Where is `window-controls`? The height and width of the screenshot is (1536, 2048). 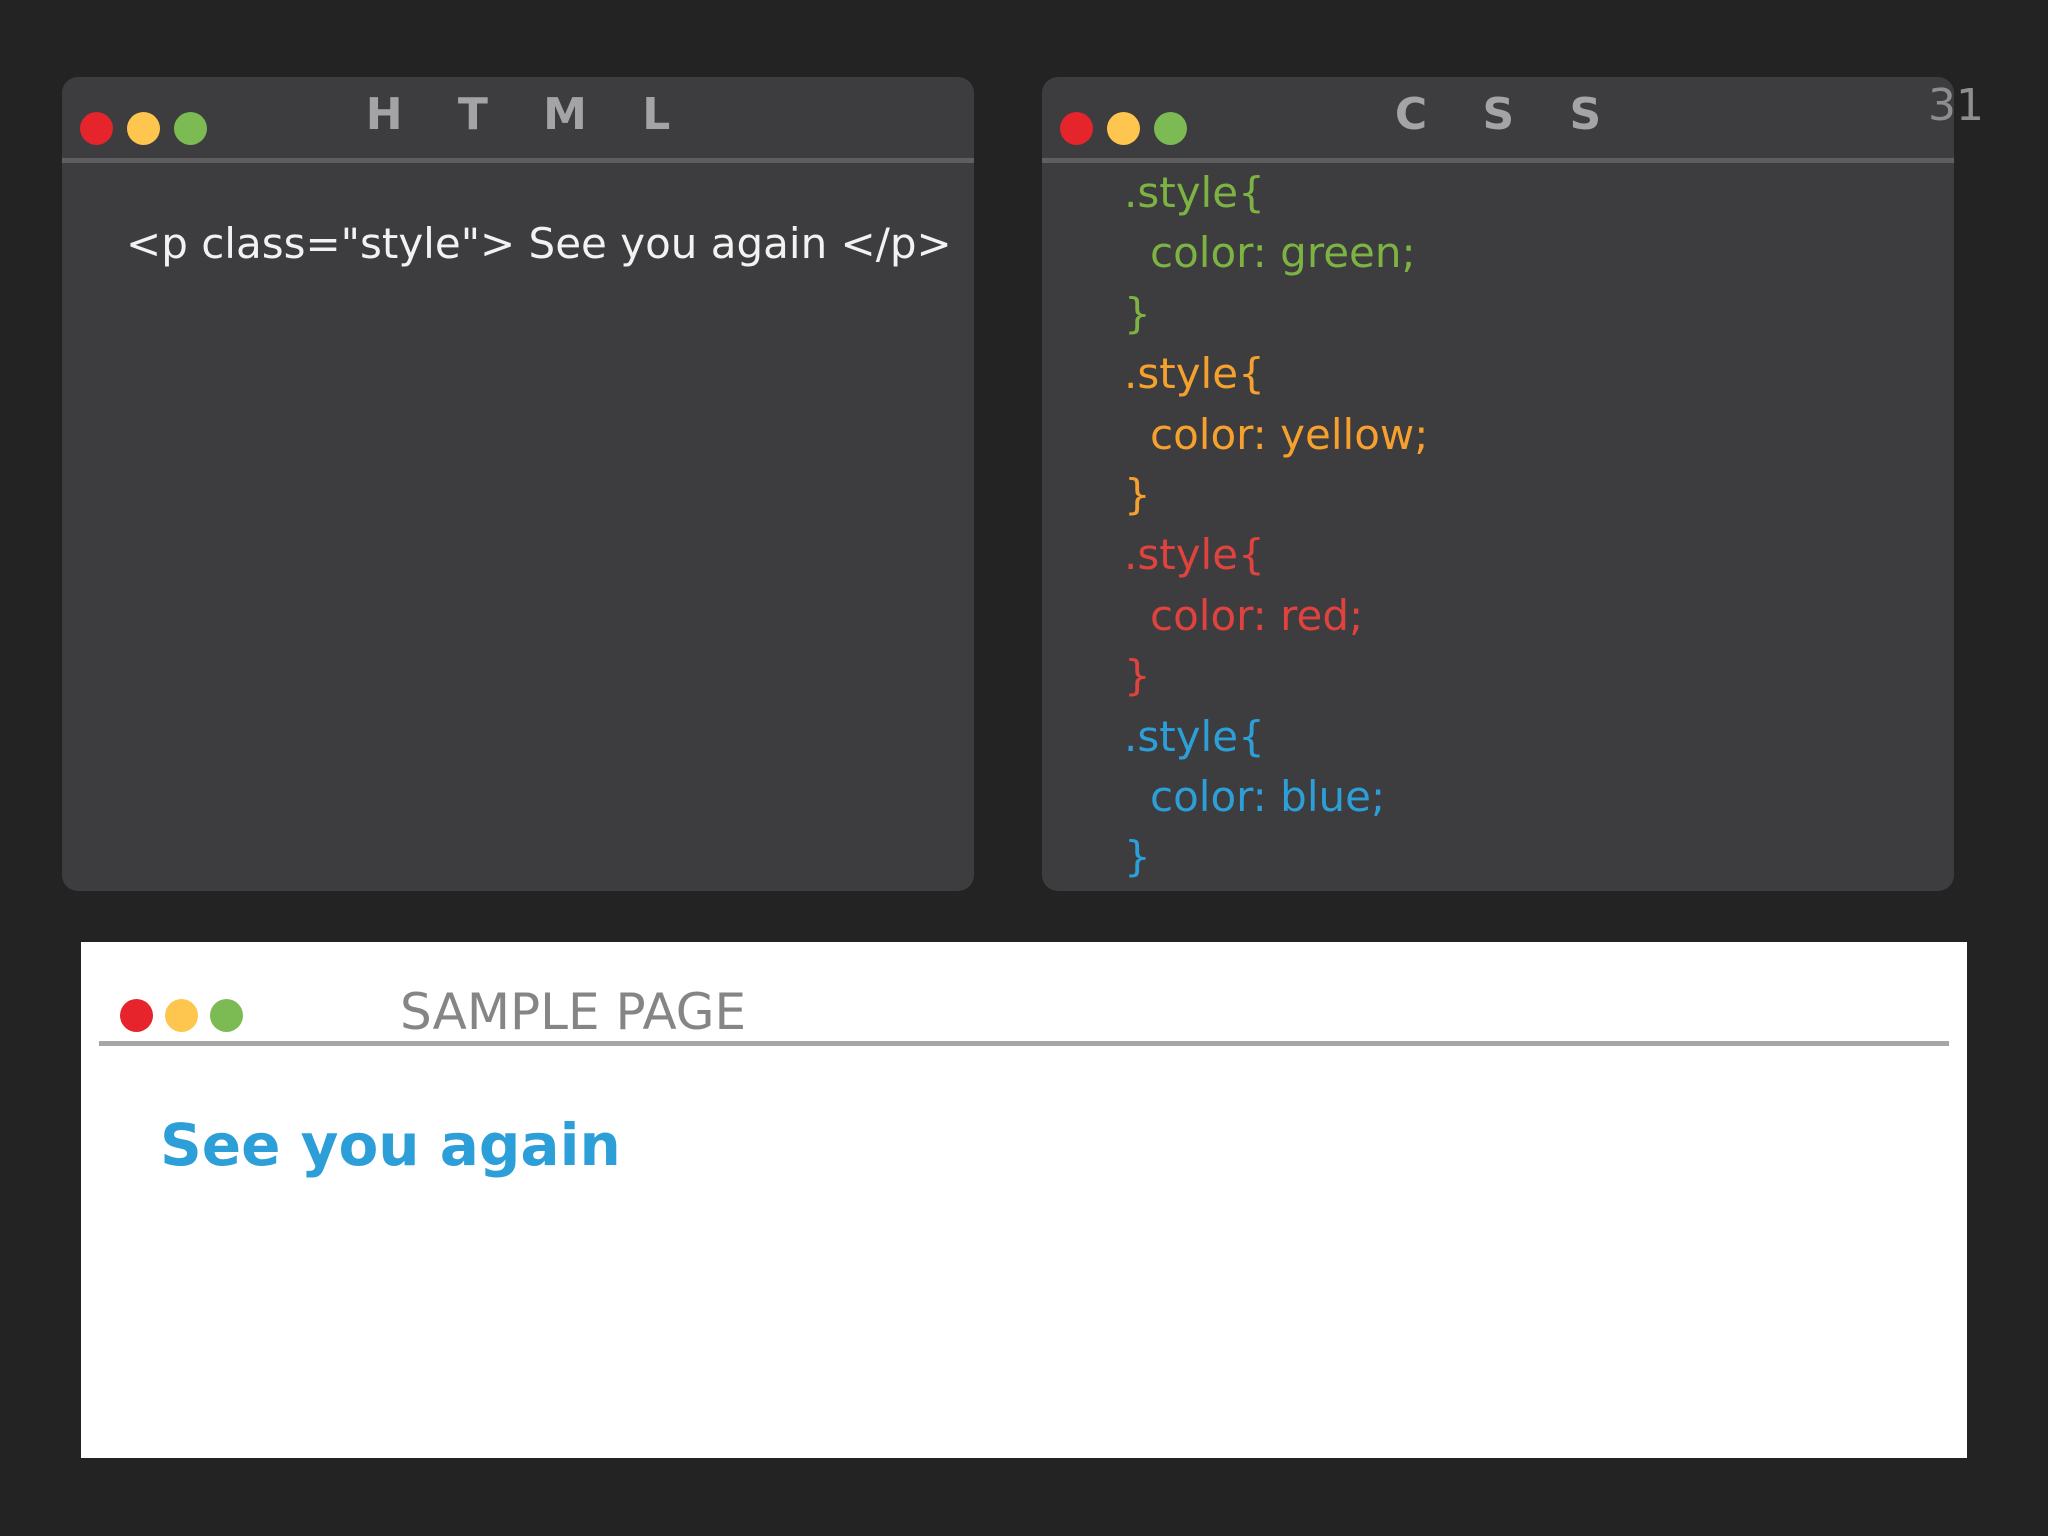 window-controls is located at coordinates (181, 1015).